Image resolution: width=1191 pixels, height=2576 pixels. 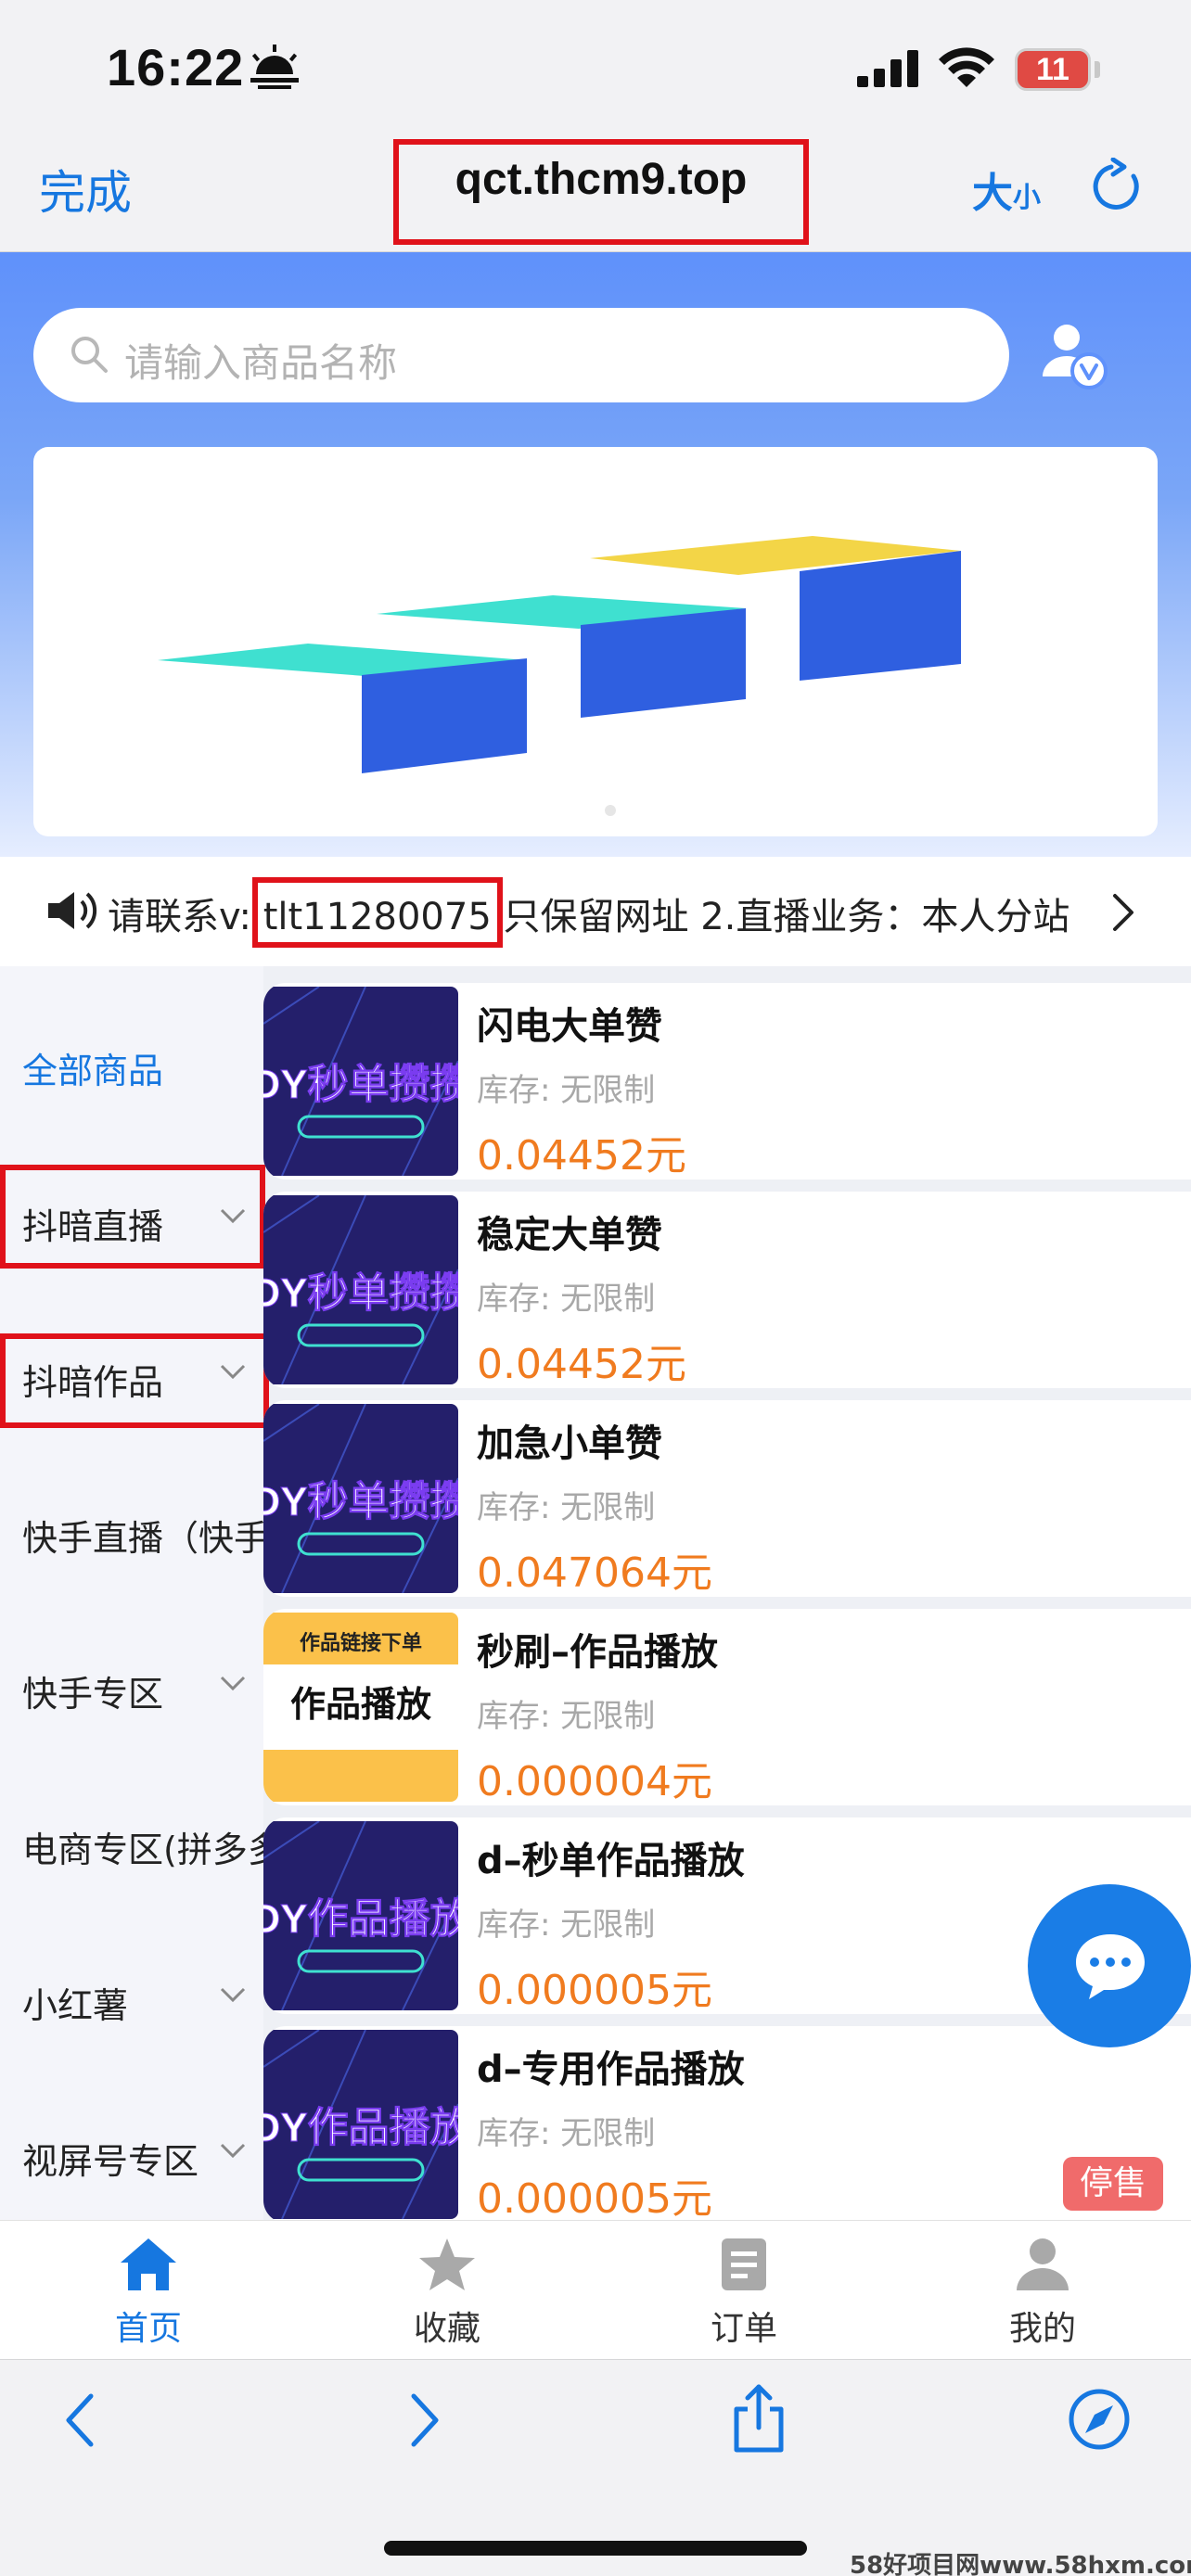 What do you see at coordinates (611, 1861) in the screenshot?
I see `product-name: d–秒单作品播放` at bounding box center [611, 1861].